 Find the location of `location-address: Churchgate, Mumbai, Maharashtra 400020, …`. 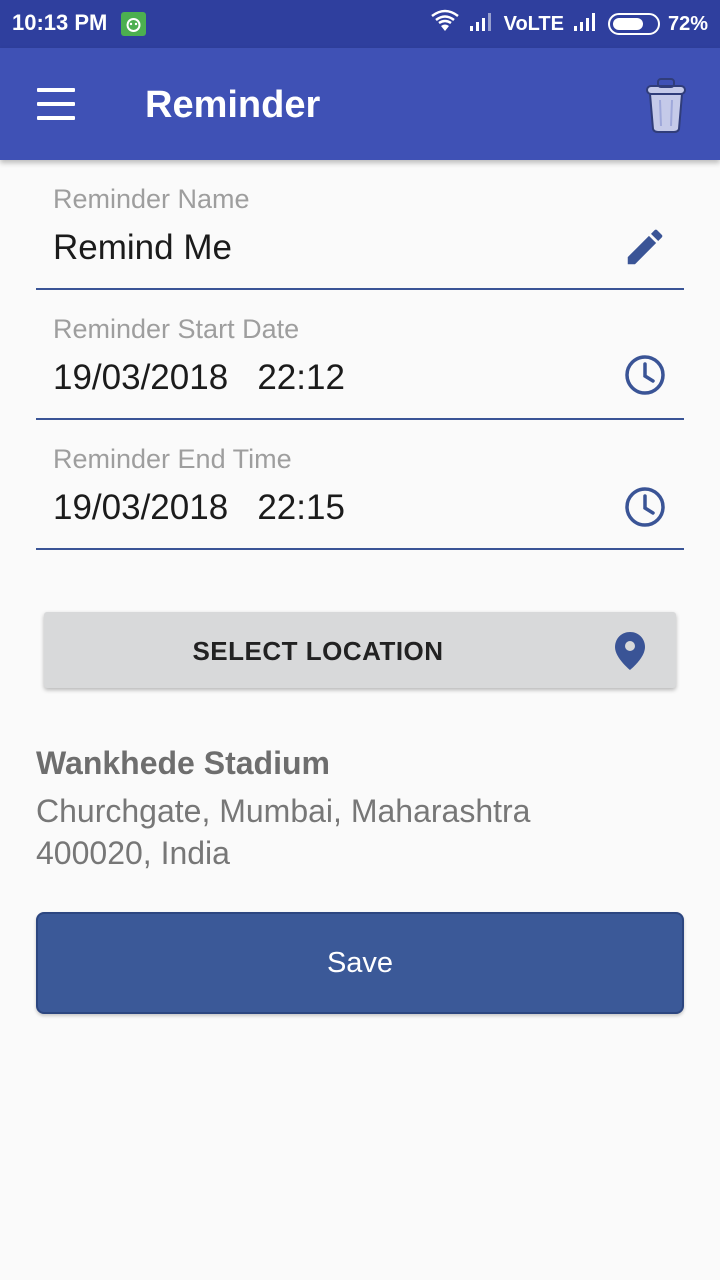

location-address: Churchgate, Mumbai, Maharashtra 400020, … is located at coordinates (283, 832).